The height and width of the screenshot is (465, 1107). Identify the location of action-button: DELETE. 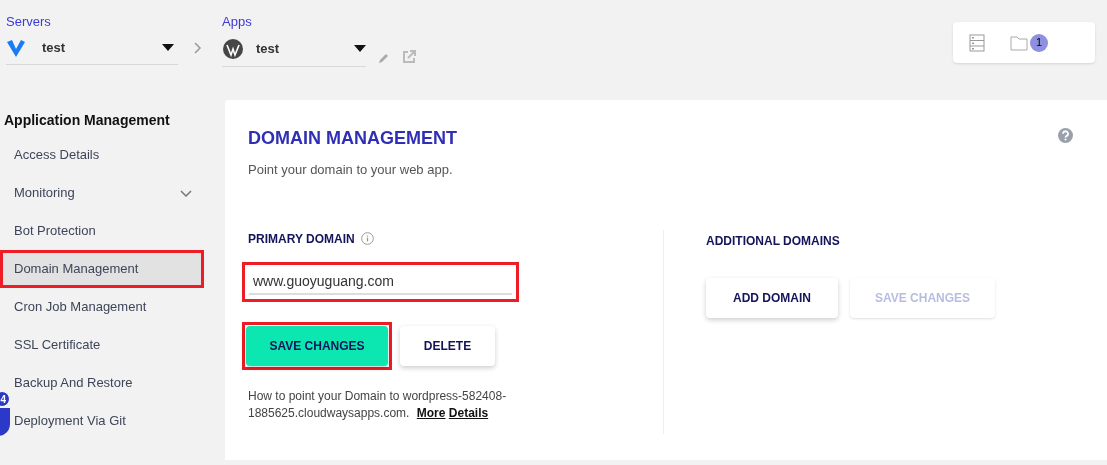
(447, 345).